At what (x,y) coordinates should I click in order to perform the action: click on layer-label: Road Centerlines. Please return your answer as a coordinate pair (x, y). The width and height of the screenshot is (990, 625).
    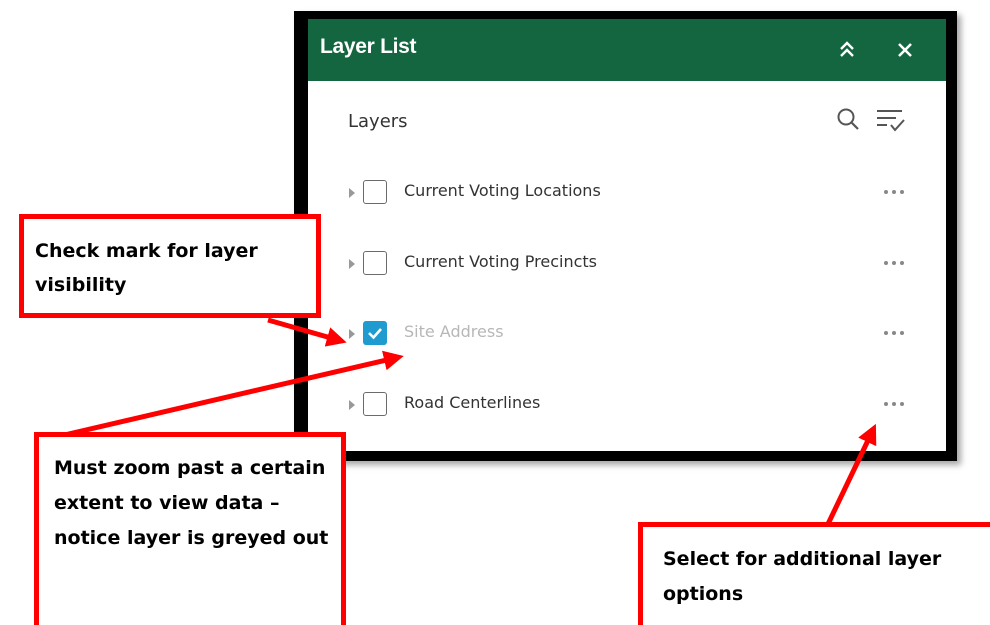
    Looking at the image, I should click on (472, 402).